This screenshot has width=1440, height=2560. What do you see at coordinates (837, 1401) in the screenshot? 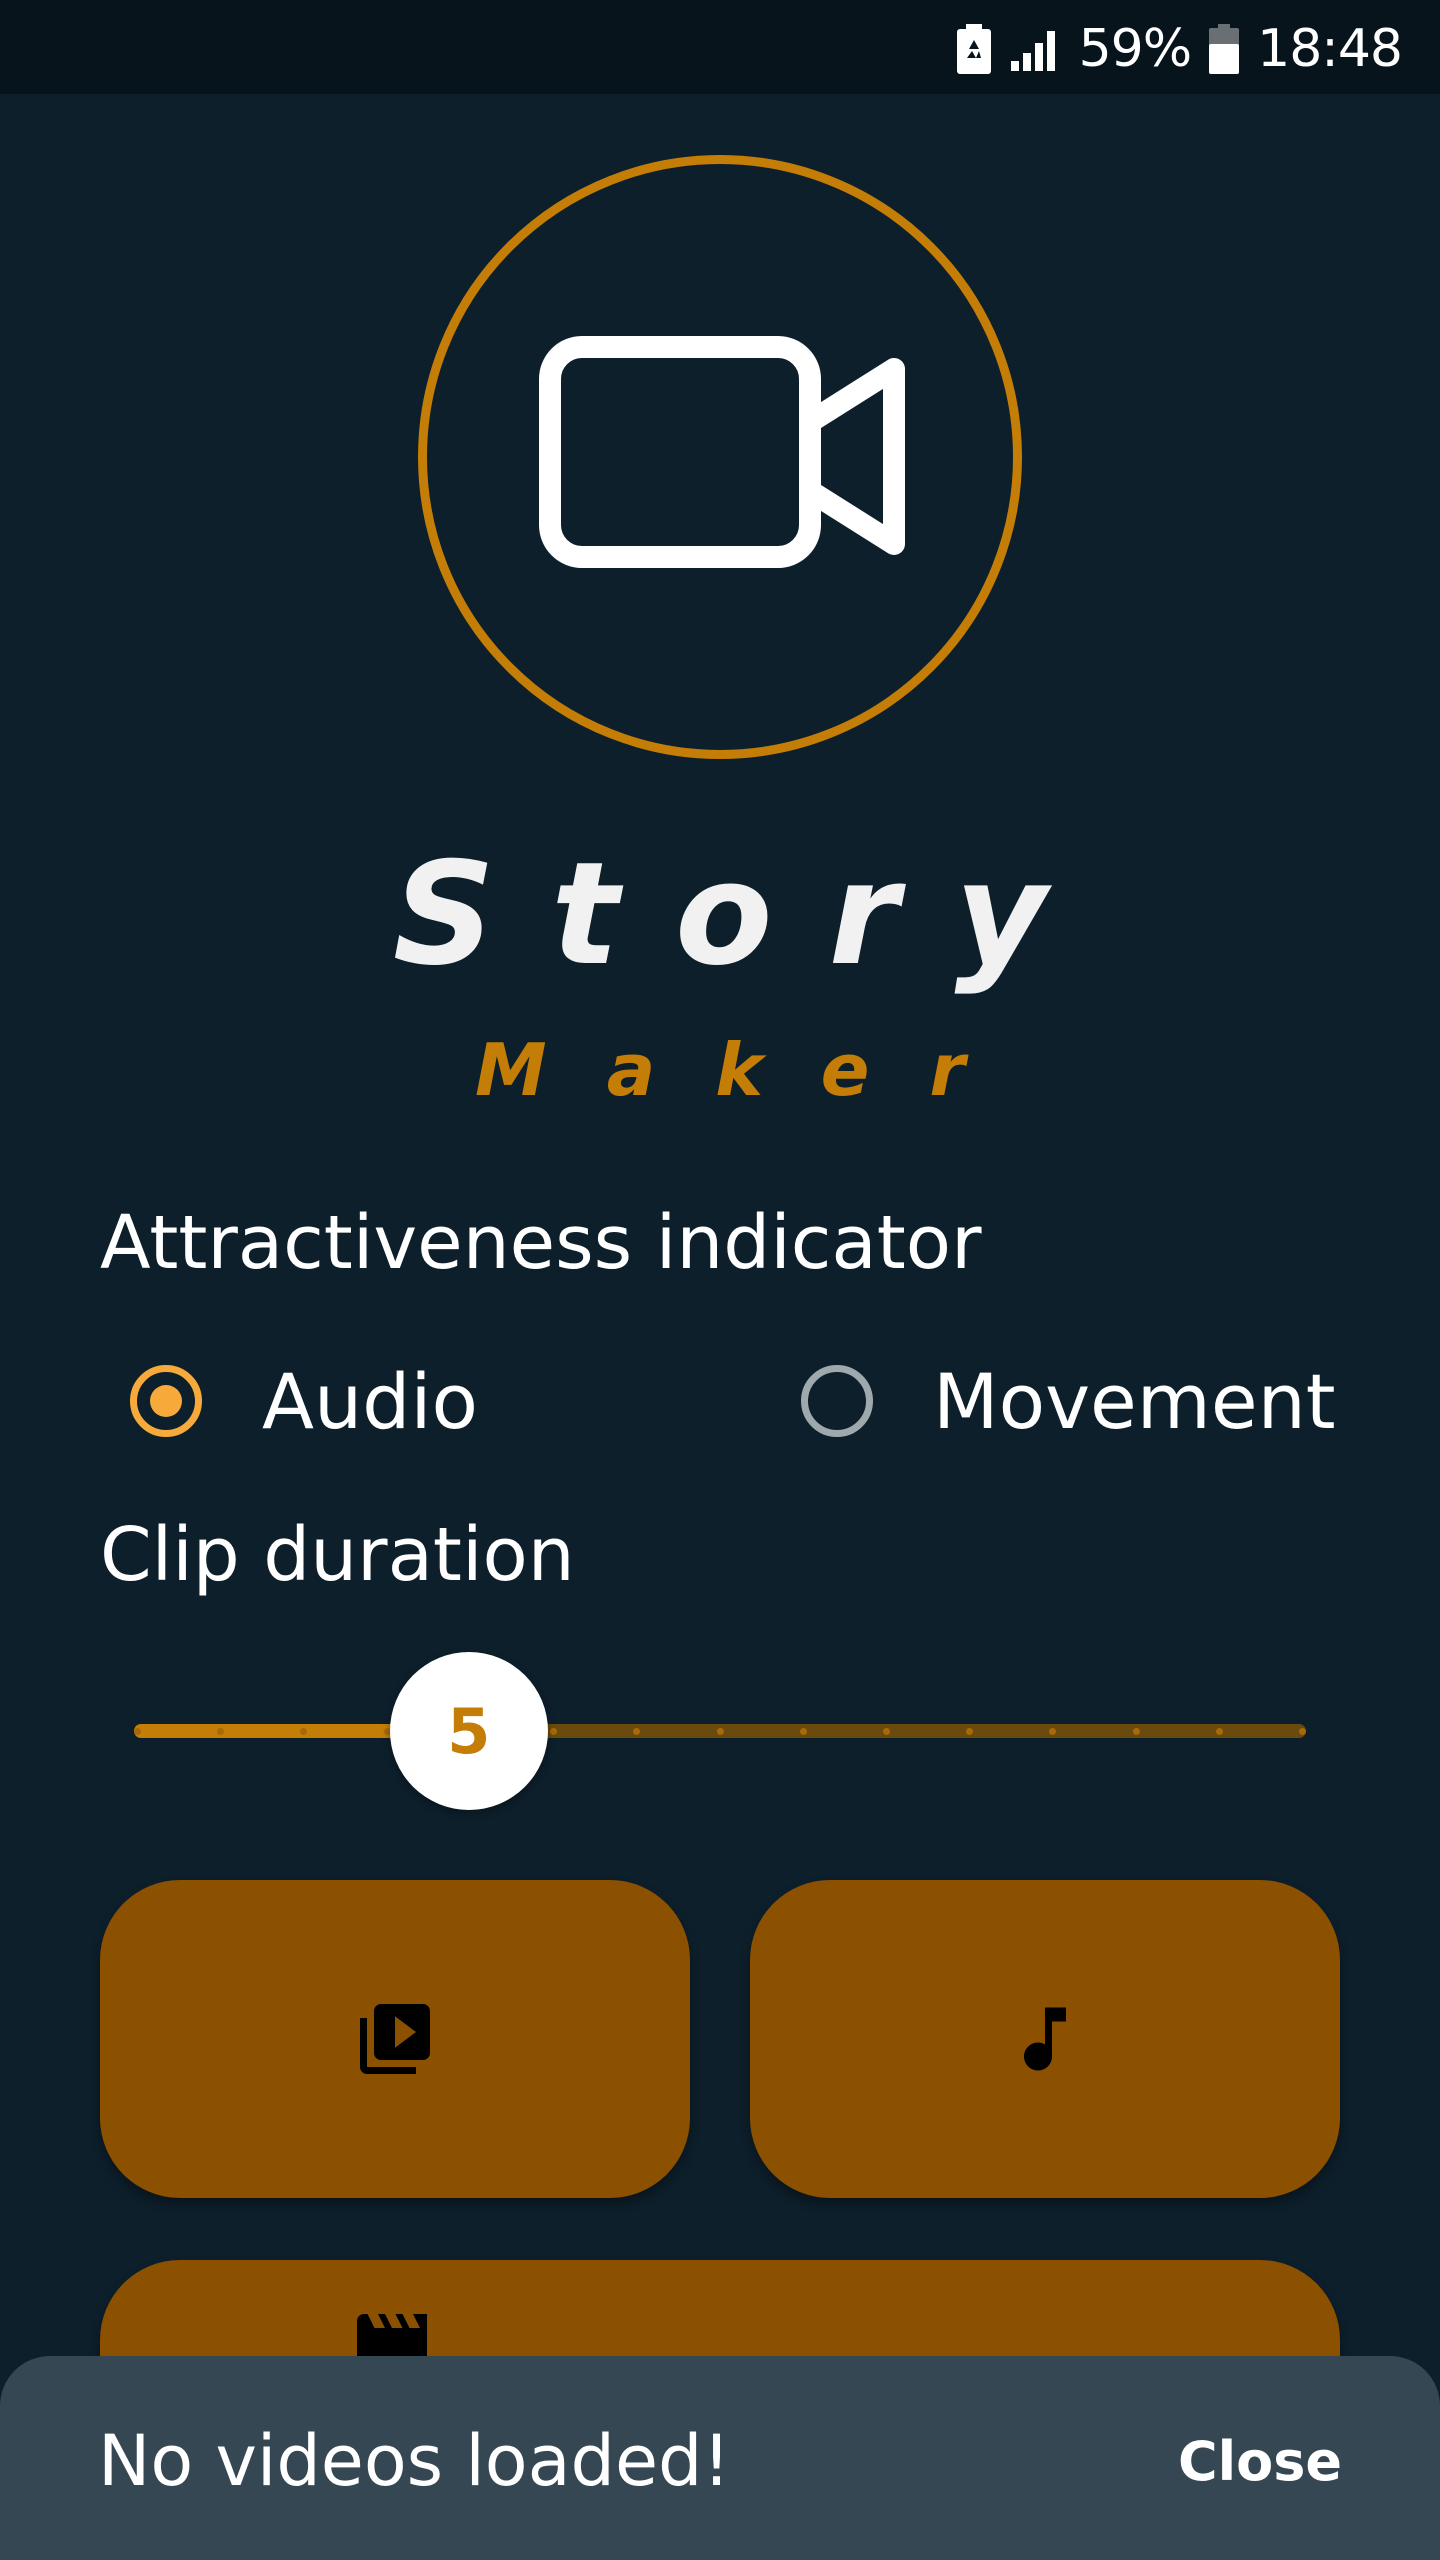
I see `radio-movement-indicator` at bounding box center [837, 1401].